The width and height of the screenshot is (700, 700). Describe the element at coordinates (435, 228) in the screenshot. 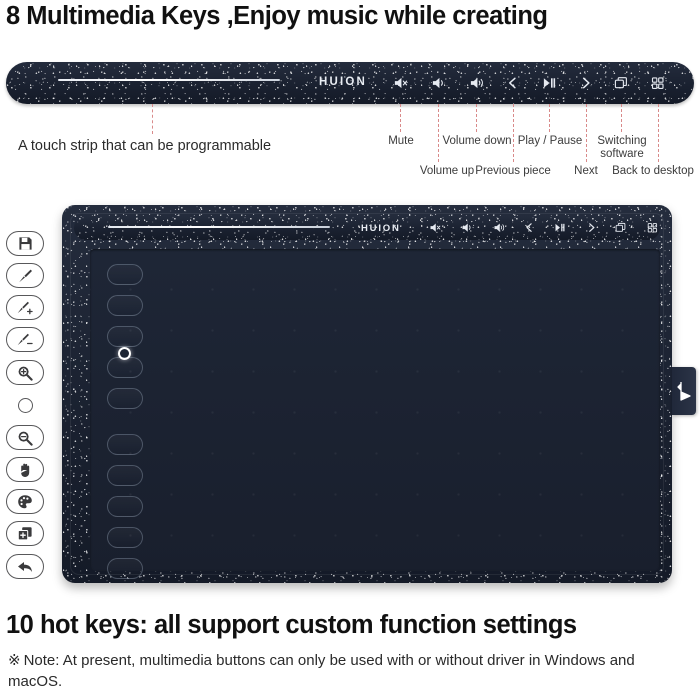

I see `tablet-mute-icon` at that location.